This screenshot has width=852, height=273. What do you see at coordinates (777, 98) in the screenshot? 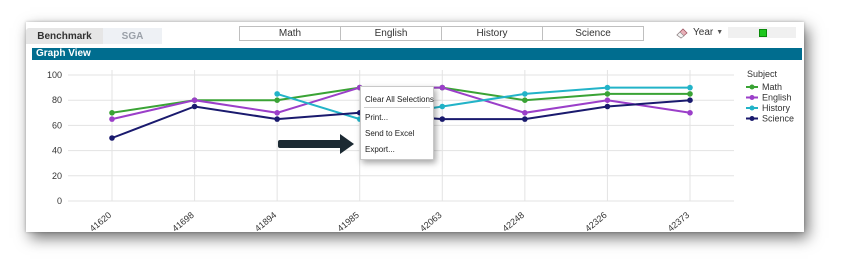
I see `legend-entry: English` at bounding box center [777, 98].